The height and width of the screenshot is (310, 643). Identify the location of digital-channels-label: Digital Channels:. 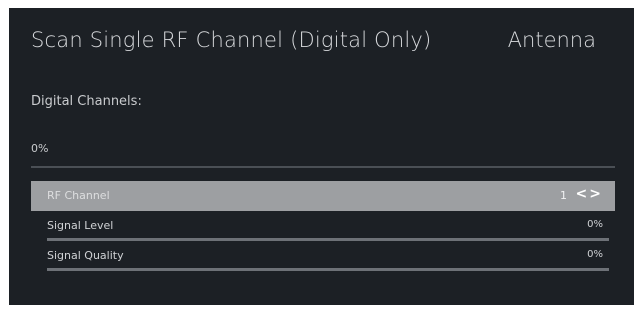
(86, 101).